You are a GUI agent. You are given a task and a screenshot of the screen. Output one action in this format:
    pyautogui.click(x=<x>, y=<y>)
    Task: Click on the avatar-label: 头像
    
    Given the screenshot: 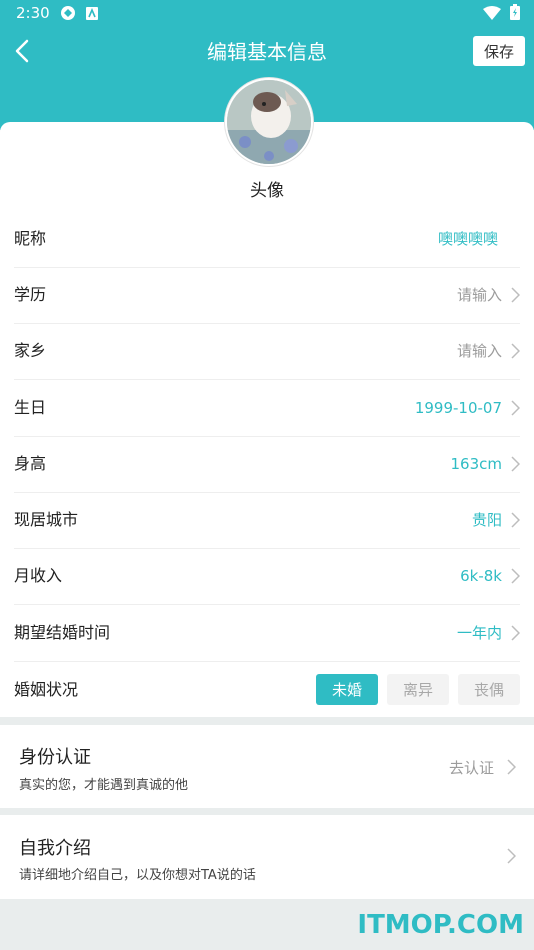 What is the action you would take?
    pyautogui.click(x=267, y=191)
    